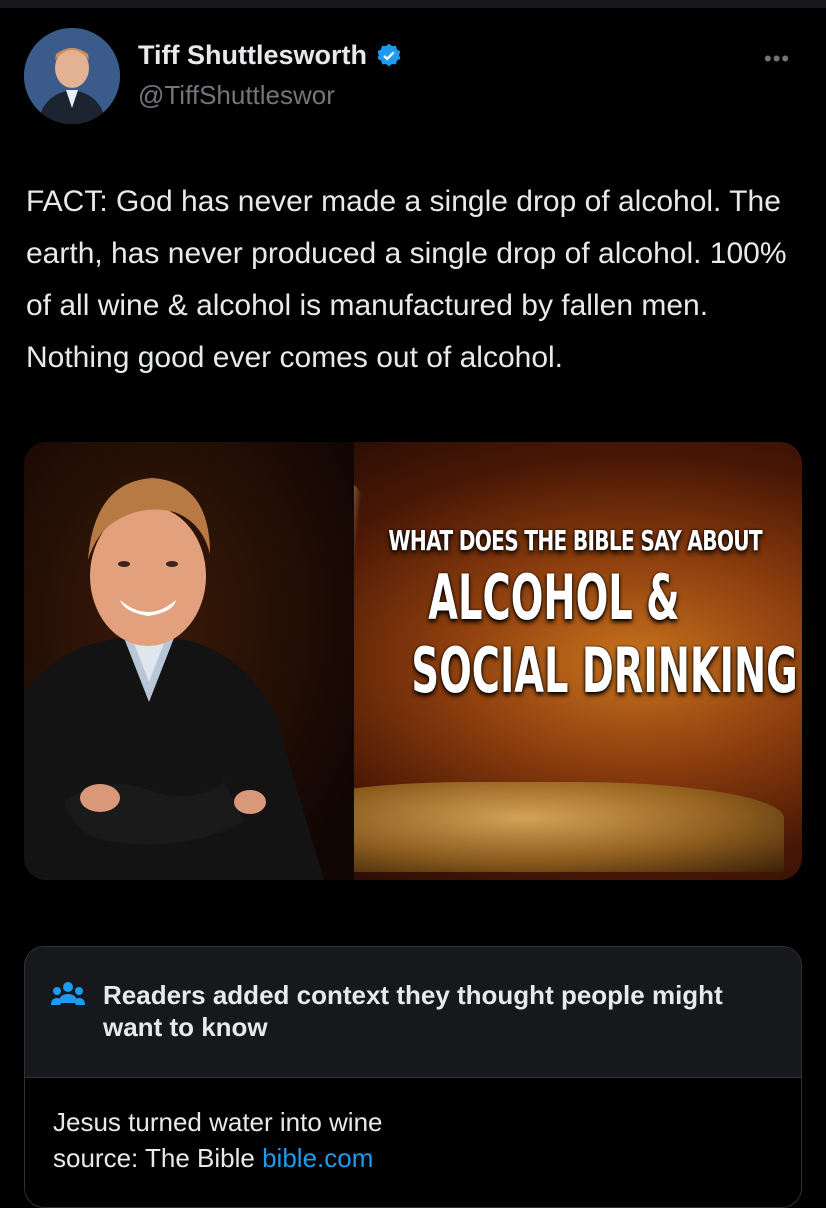  What do you see at coordinates (68, 993) in the screenshot?
I see `community-notes-icon` at bounding box center [68, 993].